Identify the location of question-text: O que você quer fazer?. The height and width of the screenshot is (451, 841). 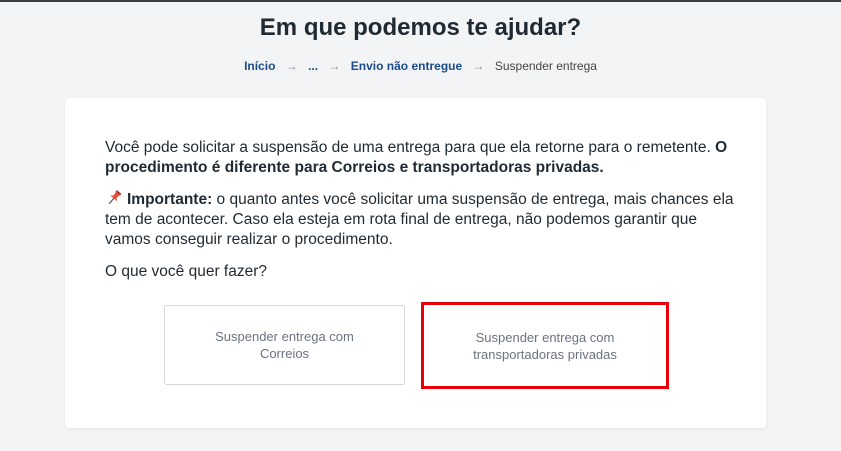
(186, 271).